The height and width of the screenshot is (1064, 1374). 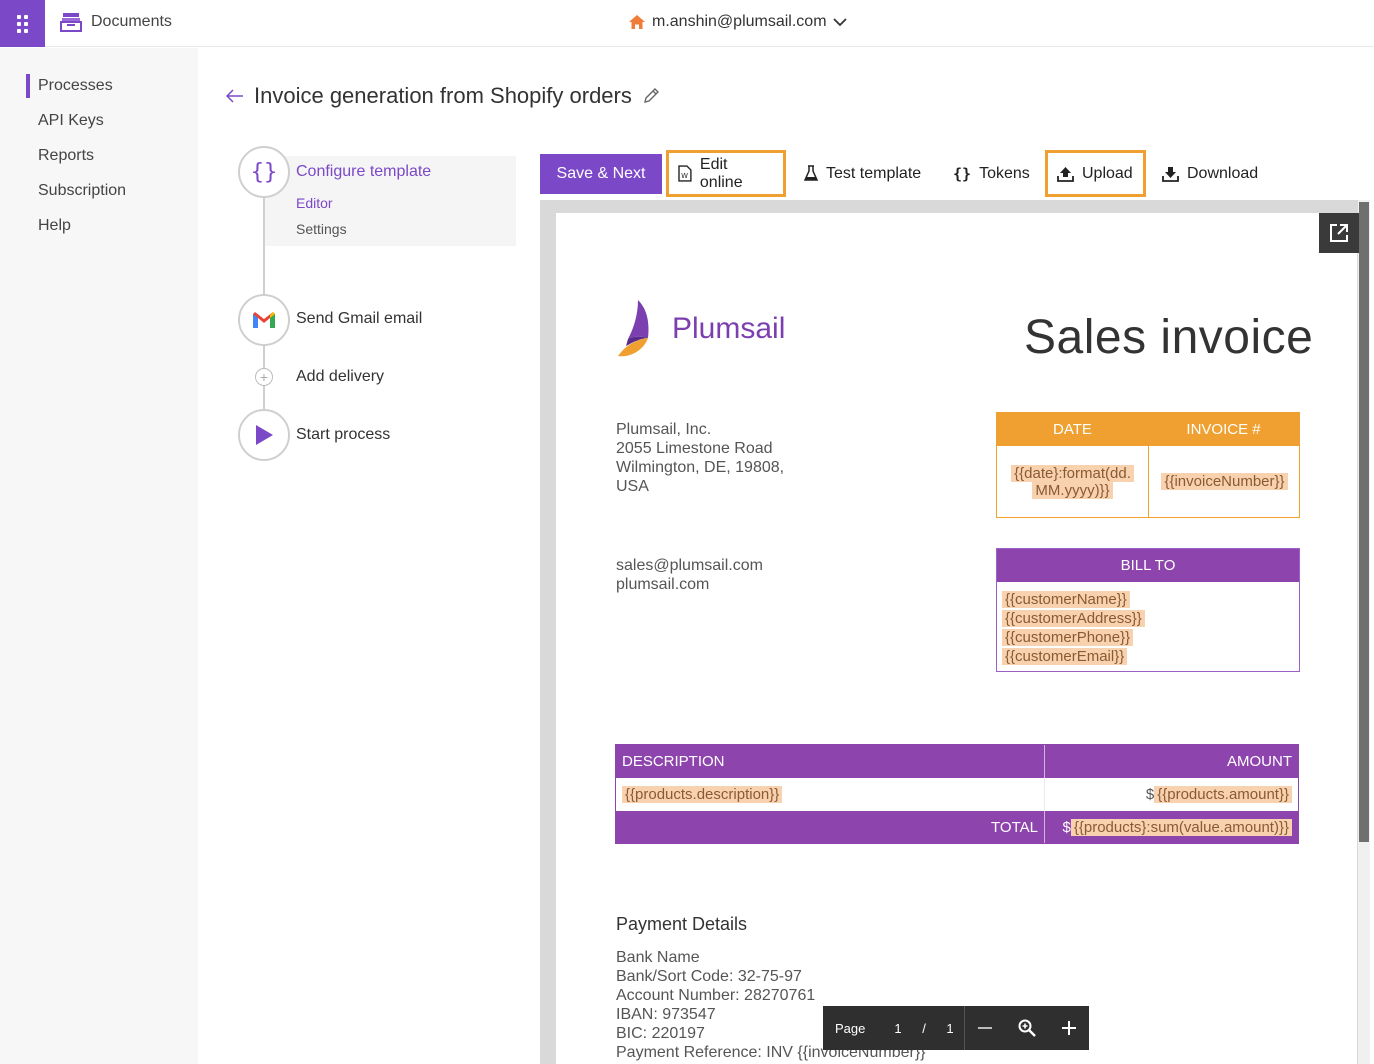 What do you see at coordinates (82, 191) in the screenshot?
I see `sidebar-item-subscription: Subscription` at bounding box center [82, 191].